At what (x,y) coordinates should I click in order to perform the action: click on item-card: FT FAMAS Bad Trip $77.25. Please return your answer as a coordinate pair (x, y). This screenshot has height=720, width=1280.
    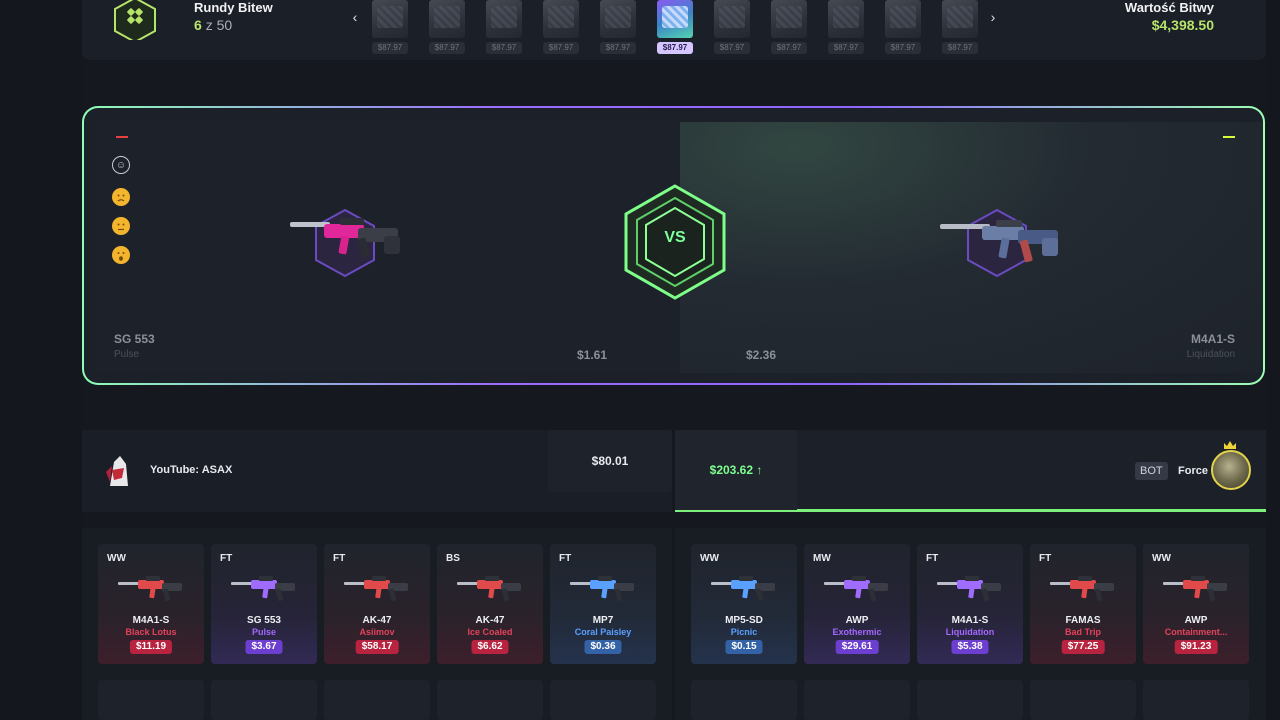
    Looking at the image, I should click on (1083, 604).